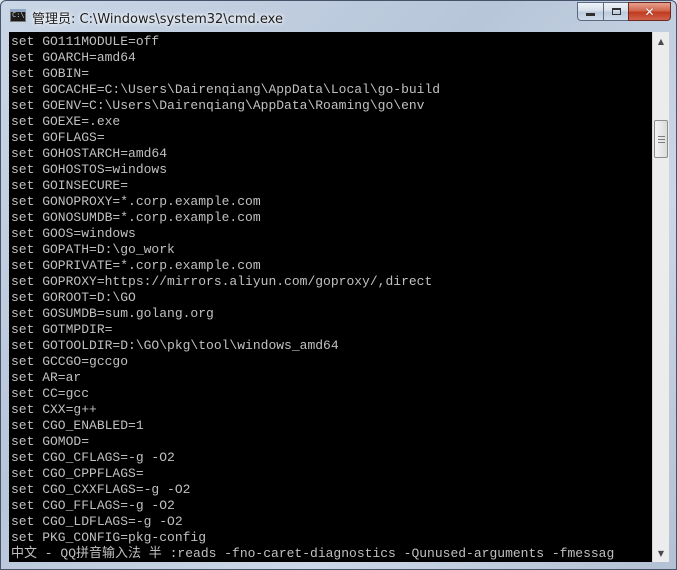 The width and height of the screenshot is (677, 570). What do you see at coordinates (136, 201) in the screenshot?
I see `console-line: set GONOPROXY=*.corp.example.com` at bounding box center [136, 201].